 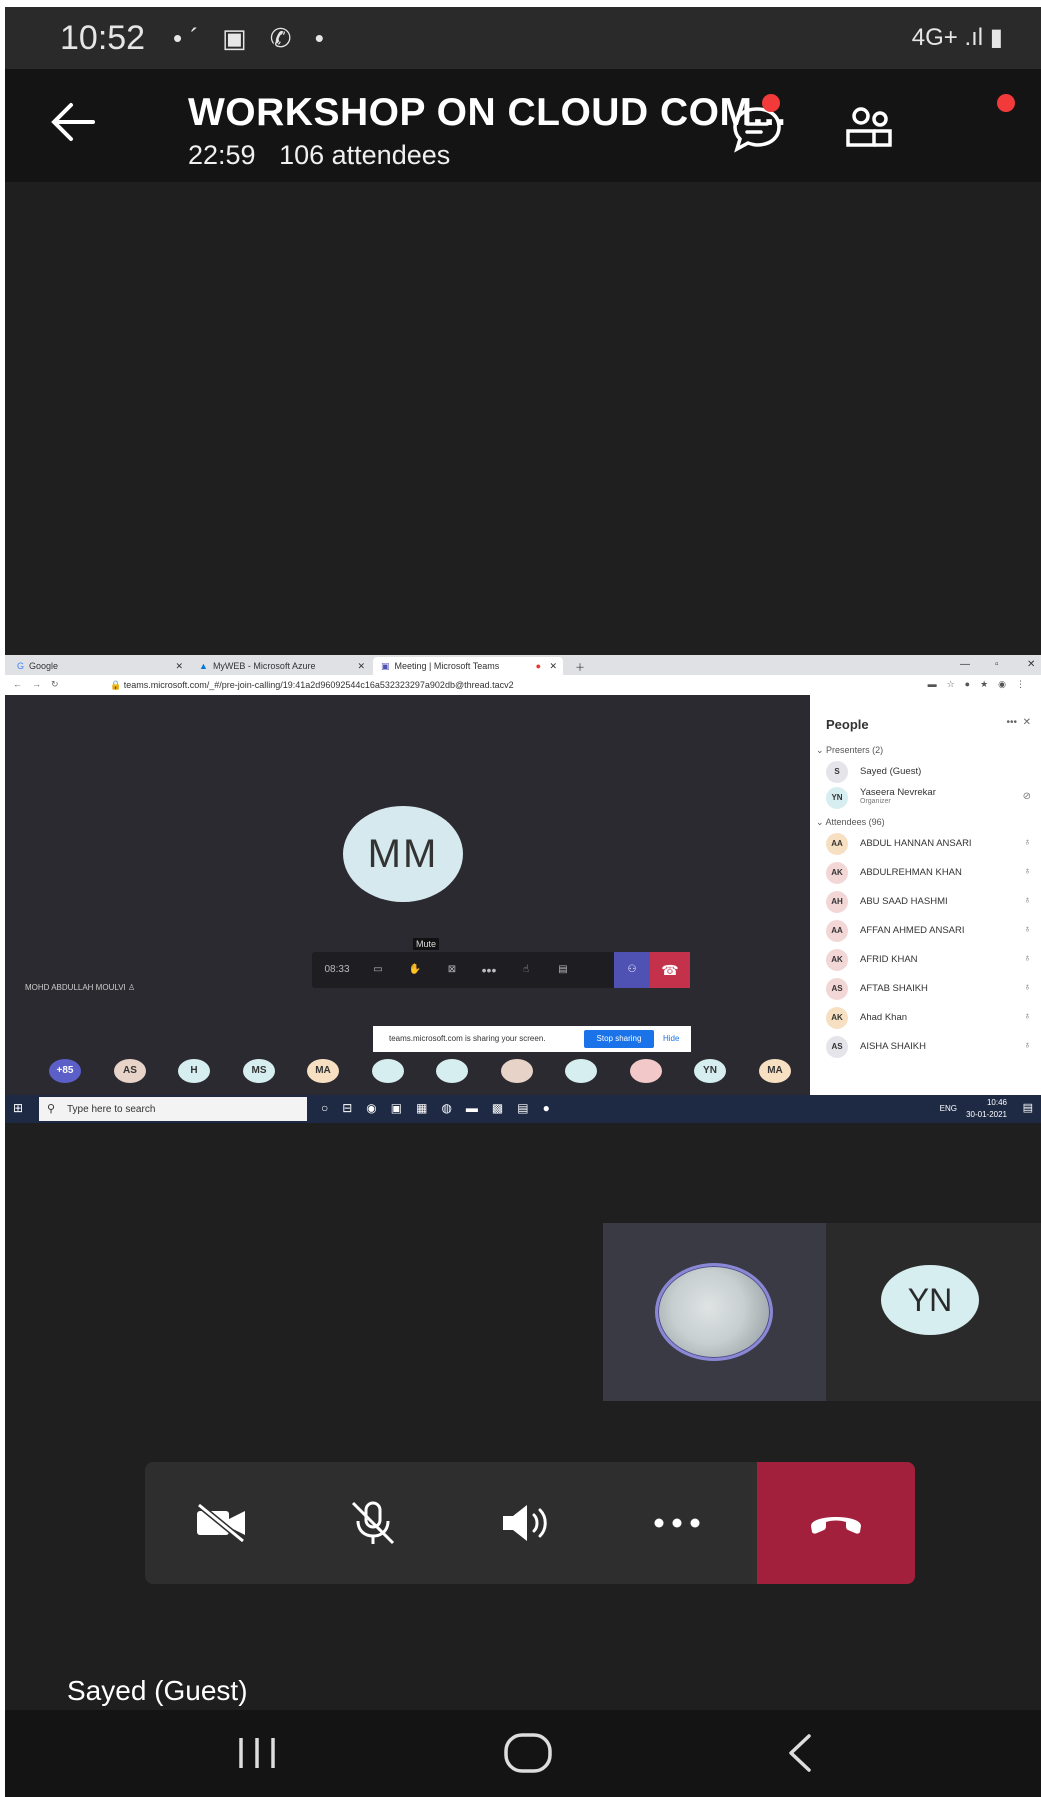 I want to click on taskbar-clock: 10:46 30-01-2021, so click(x=986, y=1109).